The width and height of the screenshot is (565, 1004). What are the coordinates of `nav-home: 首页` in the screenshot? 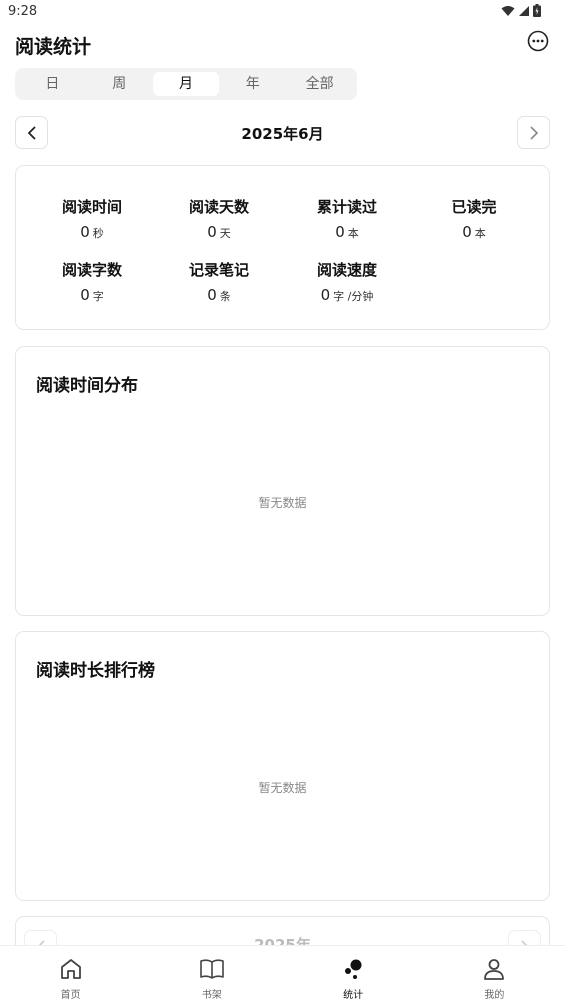 It's located at (70, 975).